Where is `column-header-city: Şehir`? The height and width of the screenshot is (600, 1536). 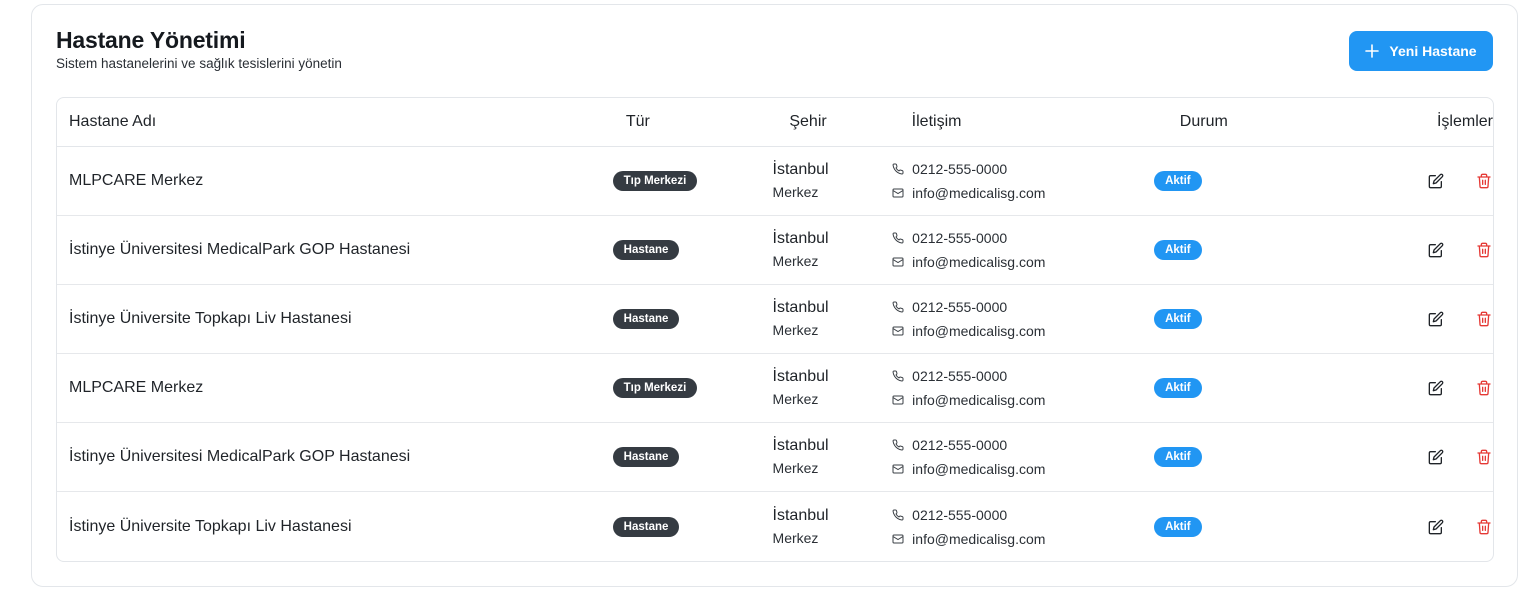 column-header-city: Şehir is located at coordinates (838, 122).